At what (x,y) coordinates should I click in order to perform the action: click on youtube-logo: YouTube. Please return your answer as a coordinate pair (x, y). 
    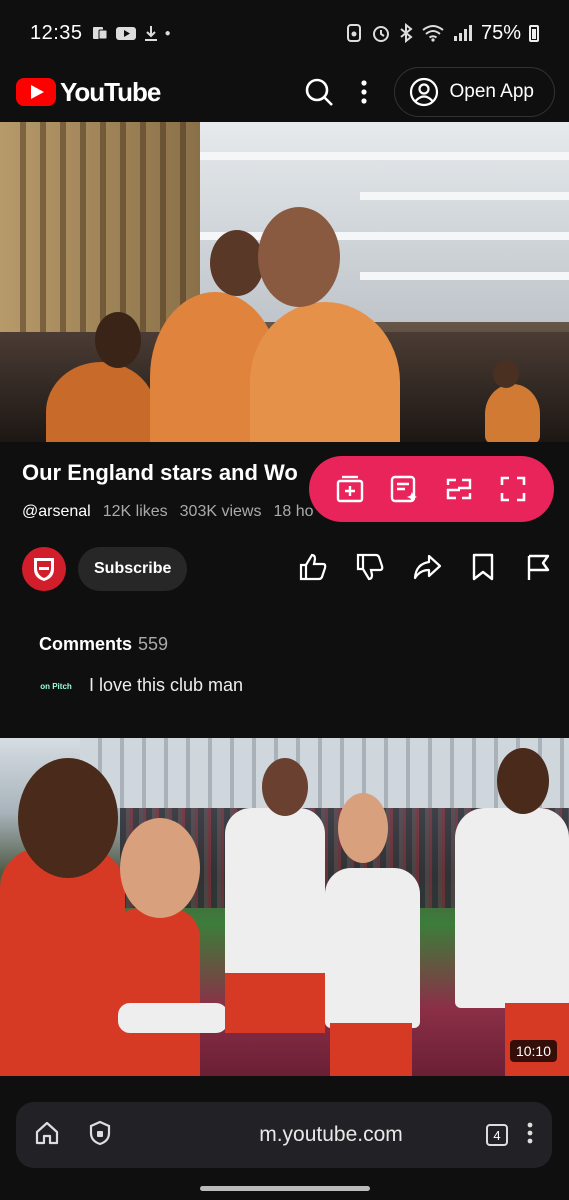
    Looking at the image, I should click on (88, 92).